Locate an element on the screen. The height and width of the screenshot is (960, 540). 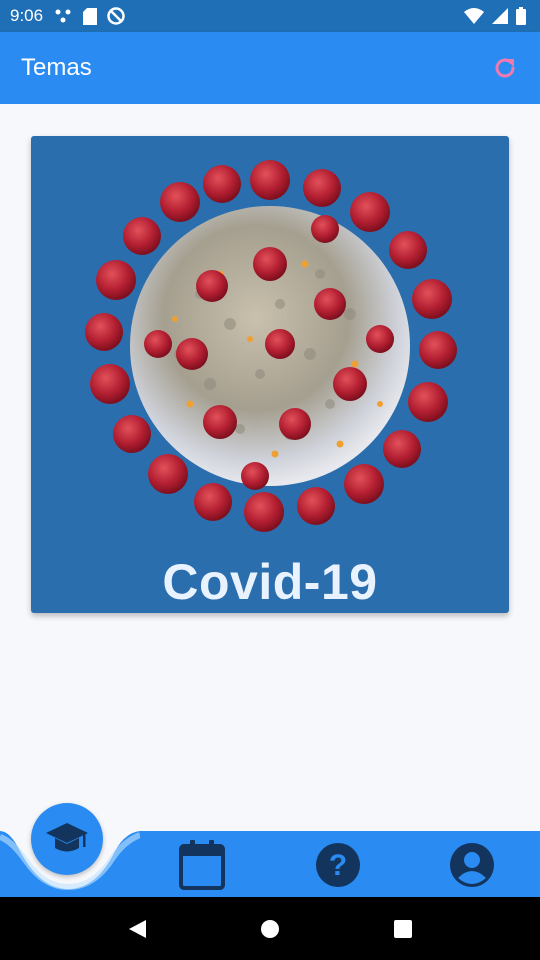
account-icon is located at coordinates (472, 865).